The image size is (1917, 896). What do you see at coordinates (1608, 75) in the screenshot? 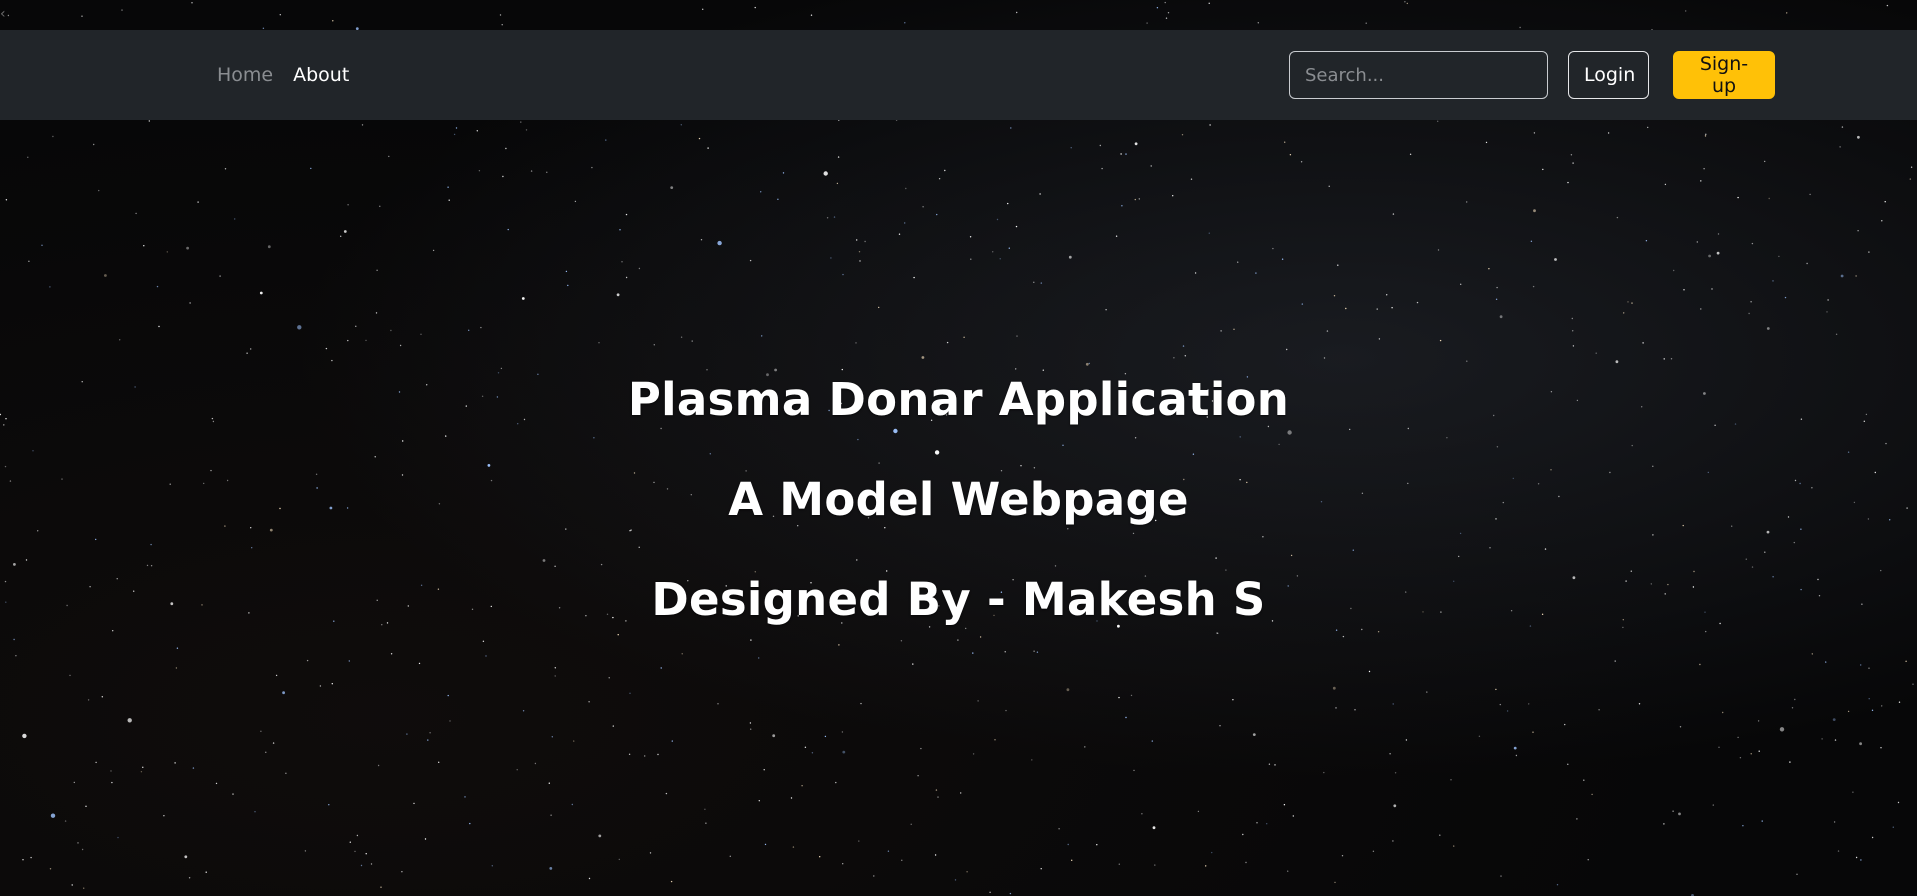
I see `login-button: Login` at bounding box center [1608, 75].